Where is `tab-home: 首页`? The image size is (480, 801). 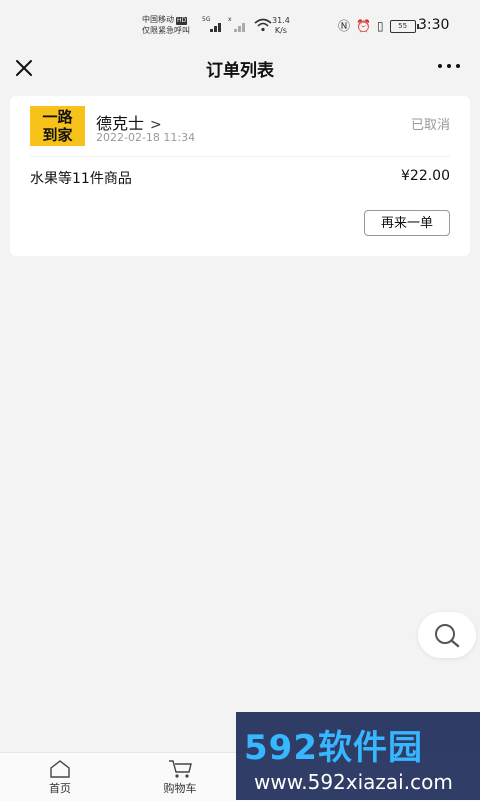 tab-home: 首页 is located at coordinates (60, 777).